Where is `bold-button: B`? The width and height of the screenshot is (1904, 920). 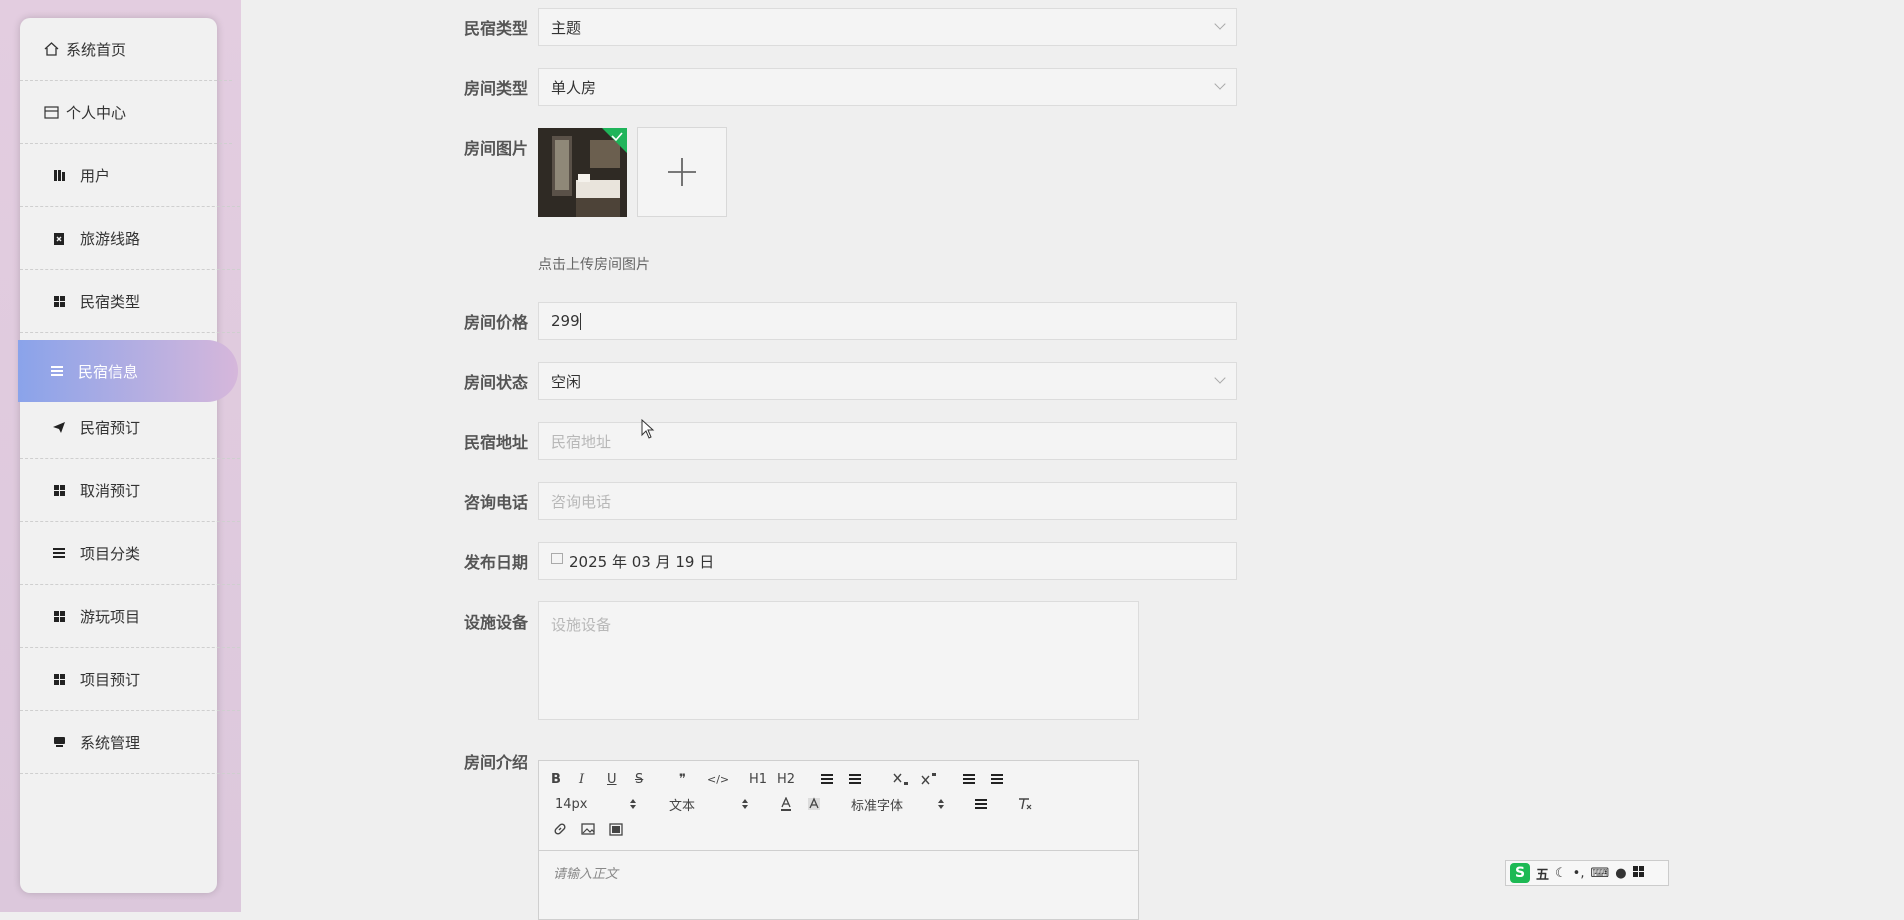 bold-button: B is located at coordinates (556, 779).